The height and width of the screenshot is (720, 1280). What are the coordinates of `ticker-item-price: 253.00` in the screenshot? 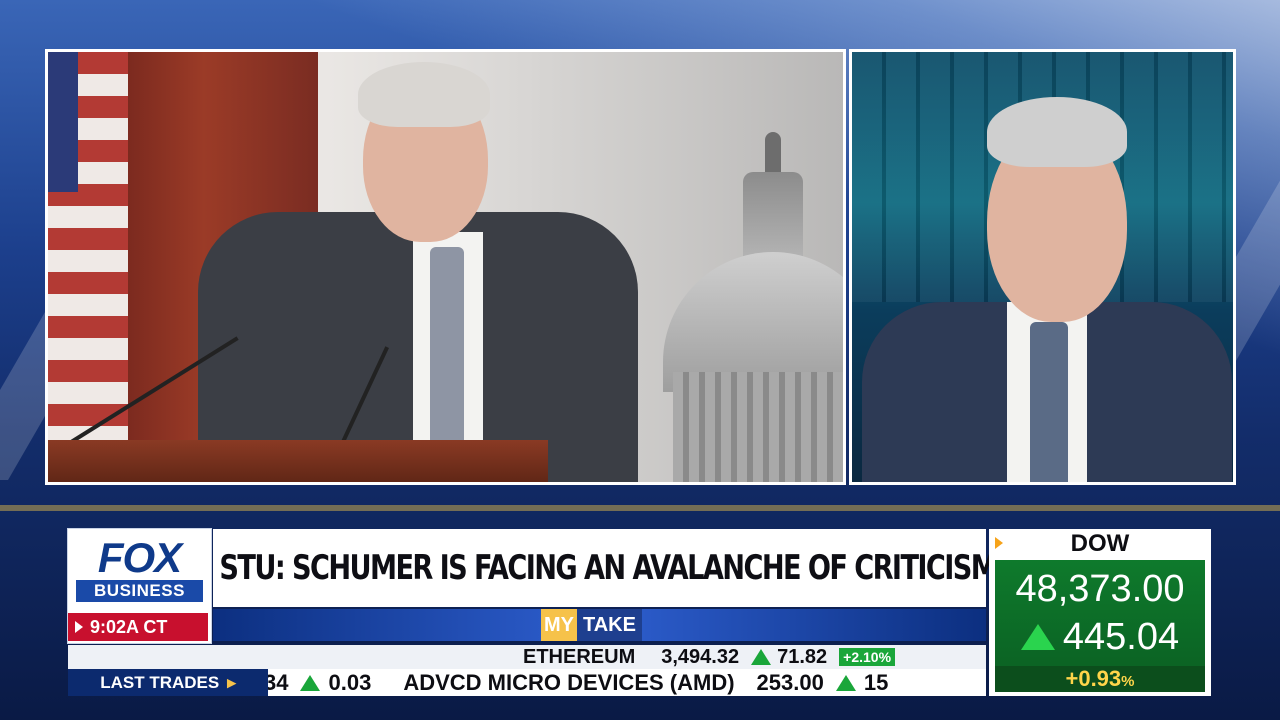 It's located at (790, 682).